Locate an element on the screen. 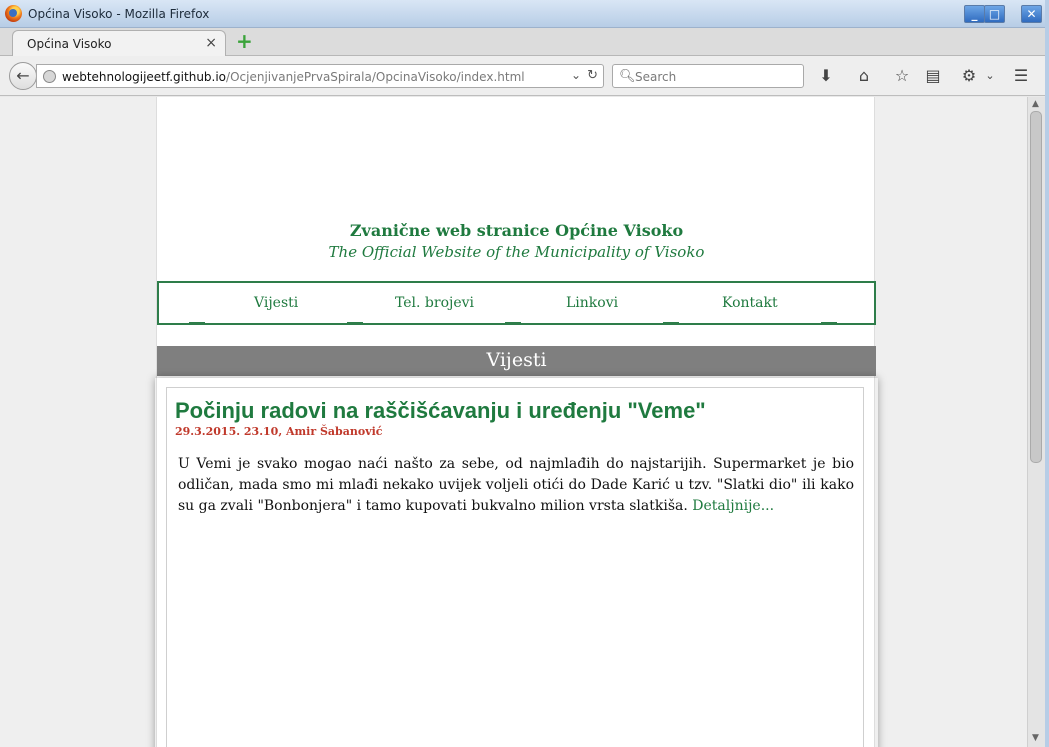 The height and width of the screenshot is (747, 1049). scroll-down-icon: ▼ is located at coordinates (1035, 738).